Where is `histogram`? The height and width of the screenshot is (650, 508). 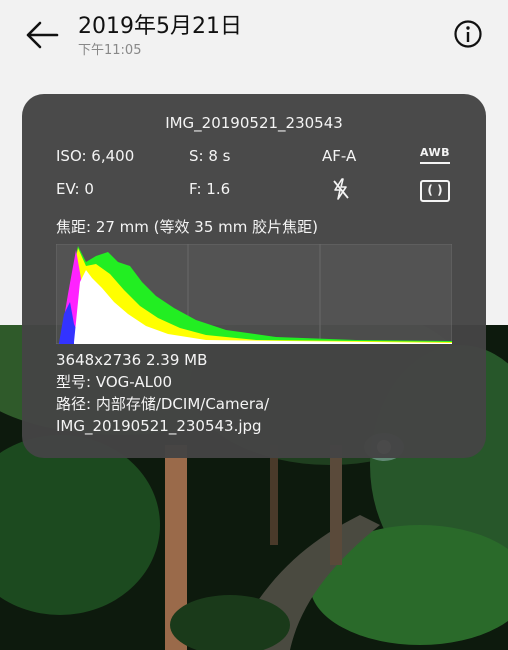
histogram is located at coordinates (254, 294).